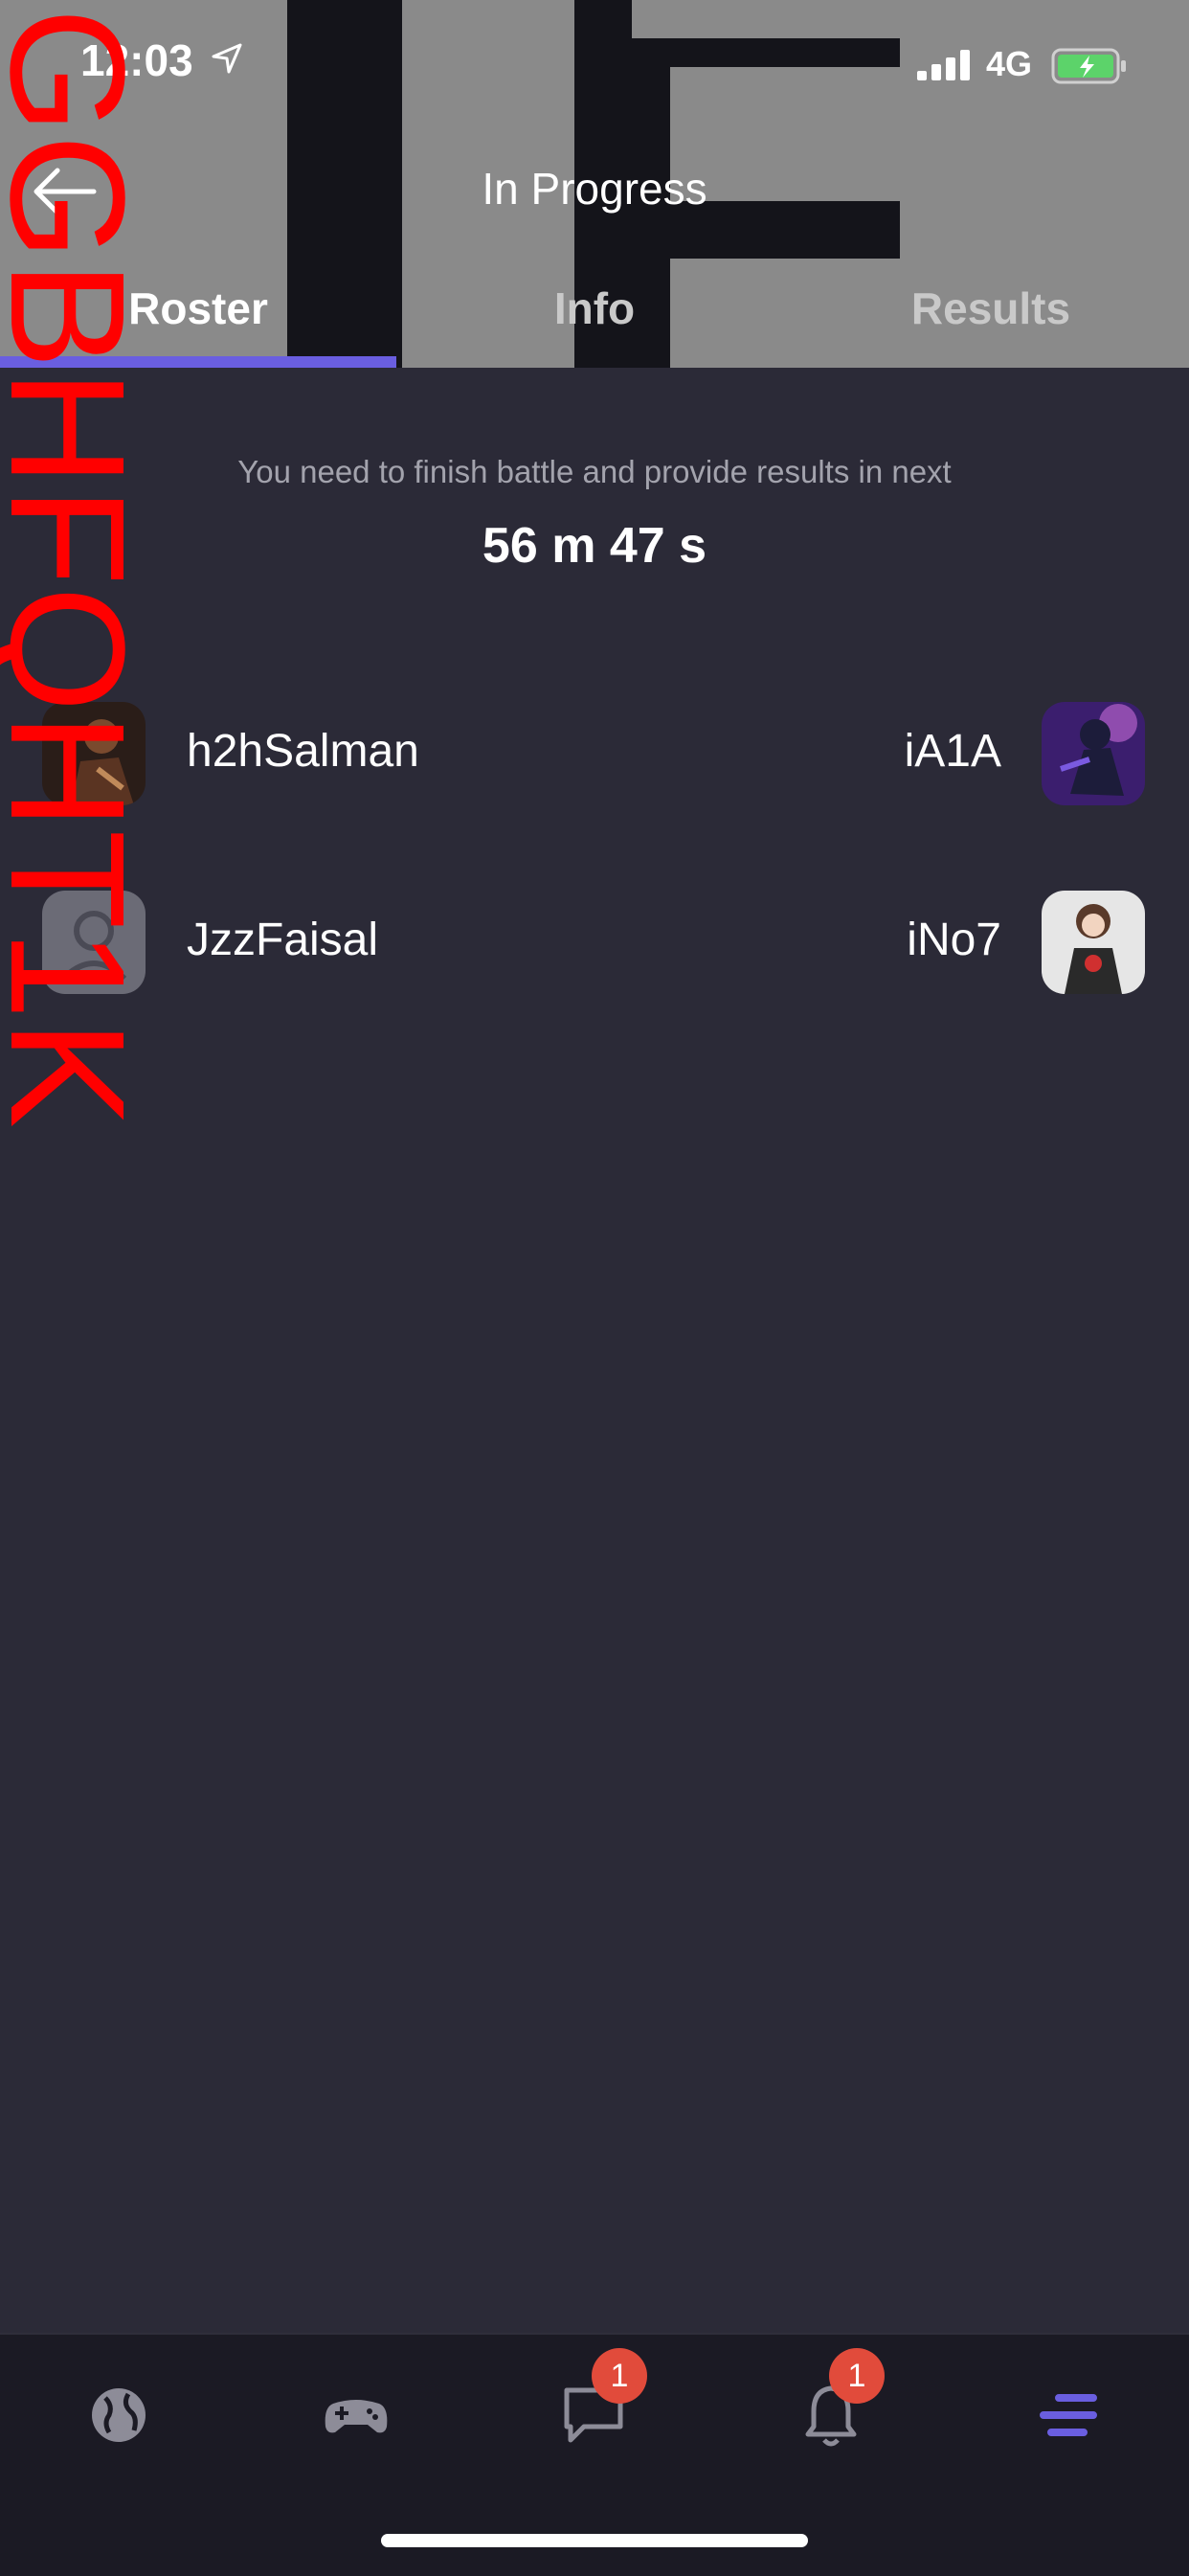 The width and height of the screenshot is (1189, 2576). I want to click on gamepad-icon, so click(356, 2416).